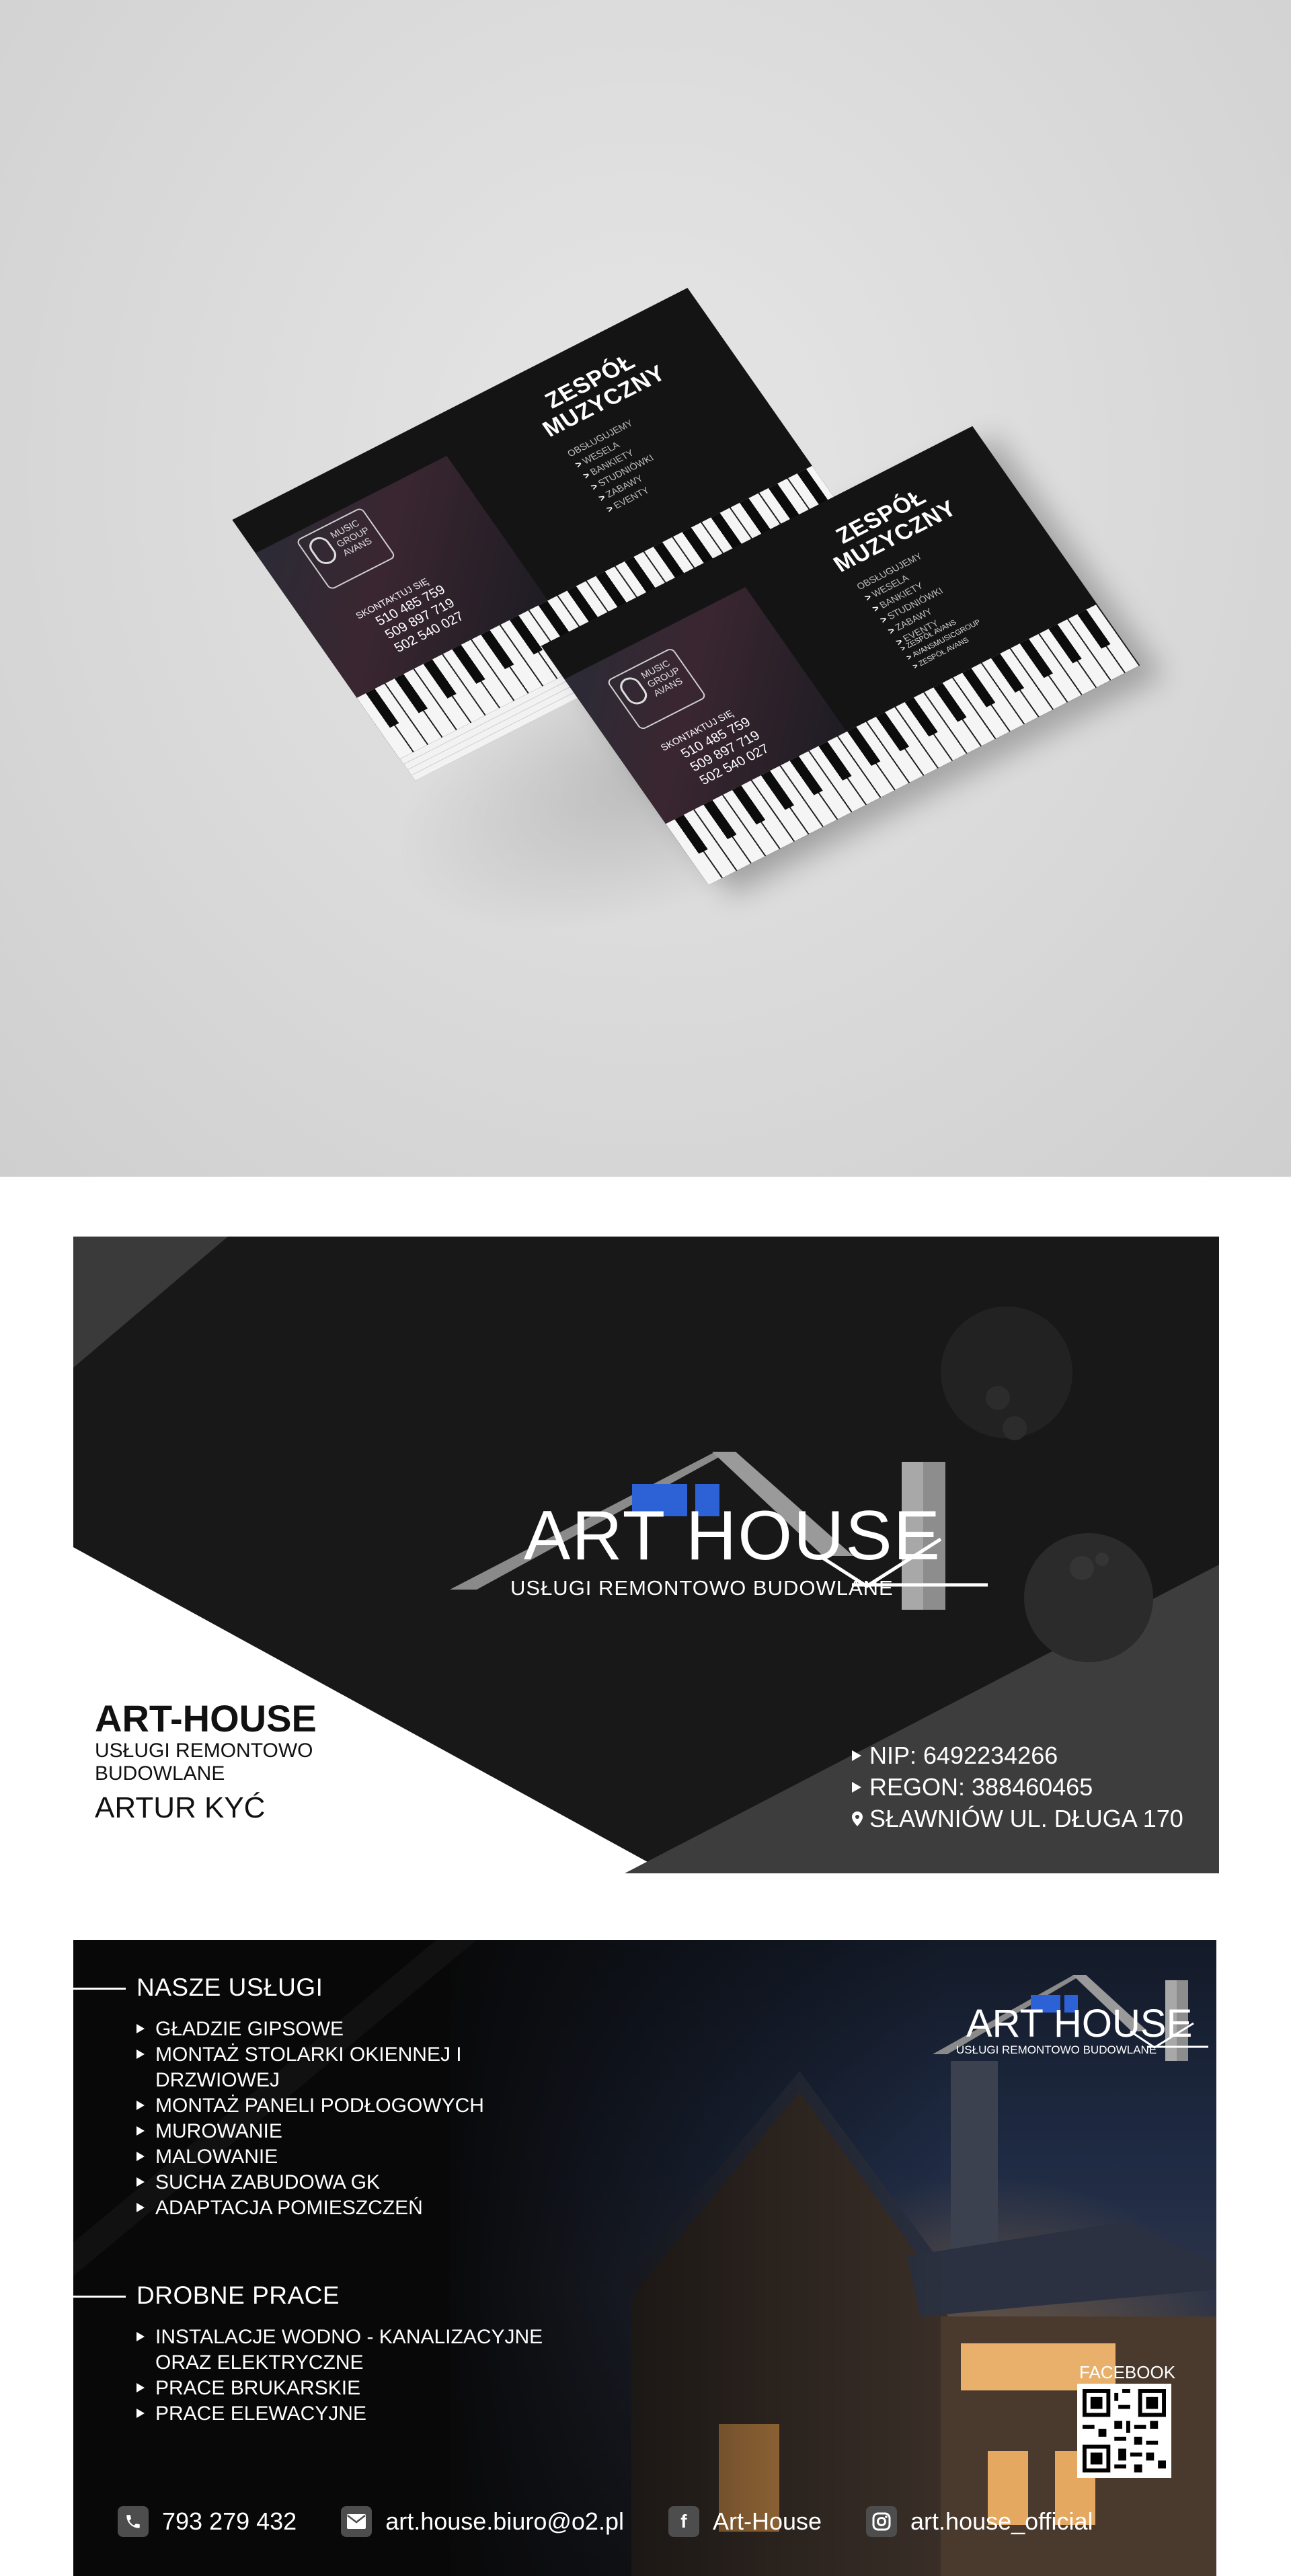 The image size is (1291, 2576). I want to click on address-row: SŁAWNIÓW UL. DŁUGA 170, so click(1017, 1819).